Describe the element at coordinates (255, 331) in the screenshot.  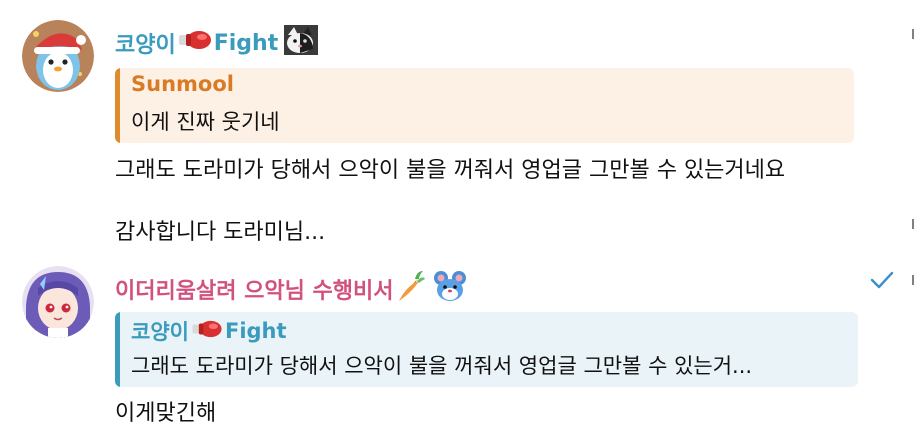
I see `reply-quote-author-suffix: Fight` at that location.